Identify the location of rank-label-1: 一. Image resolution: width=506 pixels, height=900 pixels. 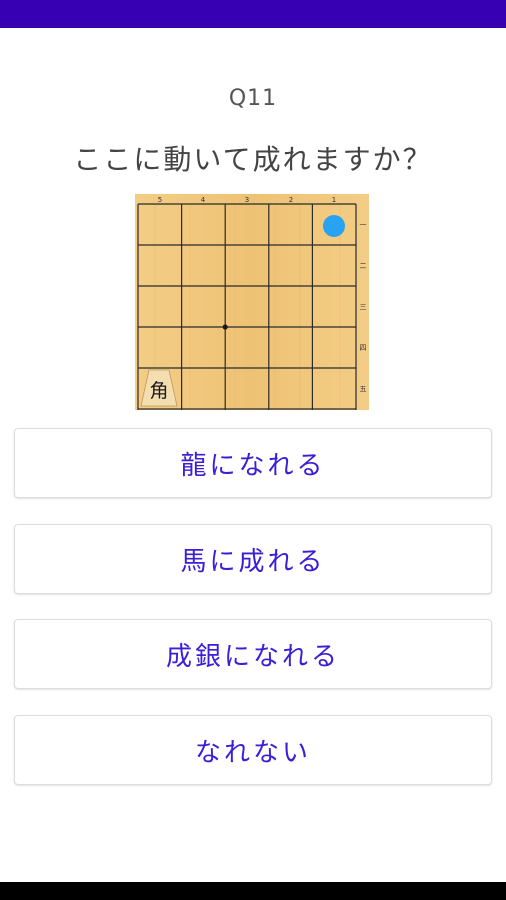
(363, 225).